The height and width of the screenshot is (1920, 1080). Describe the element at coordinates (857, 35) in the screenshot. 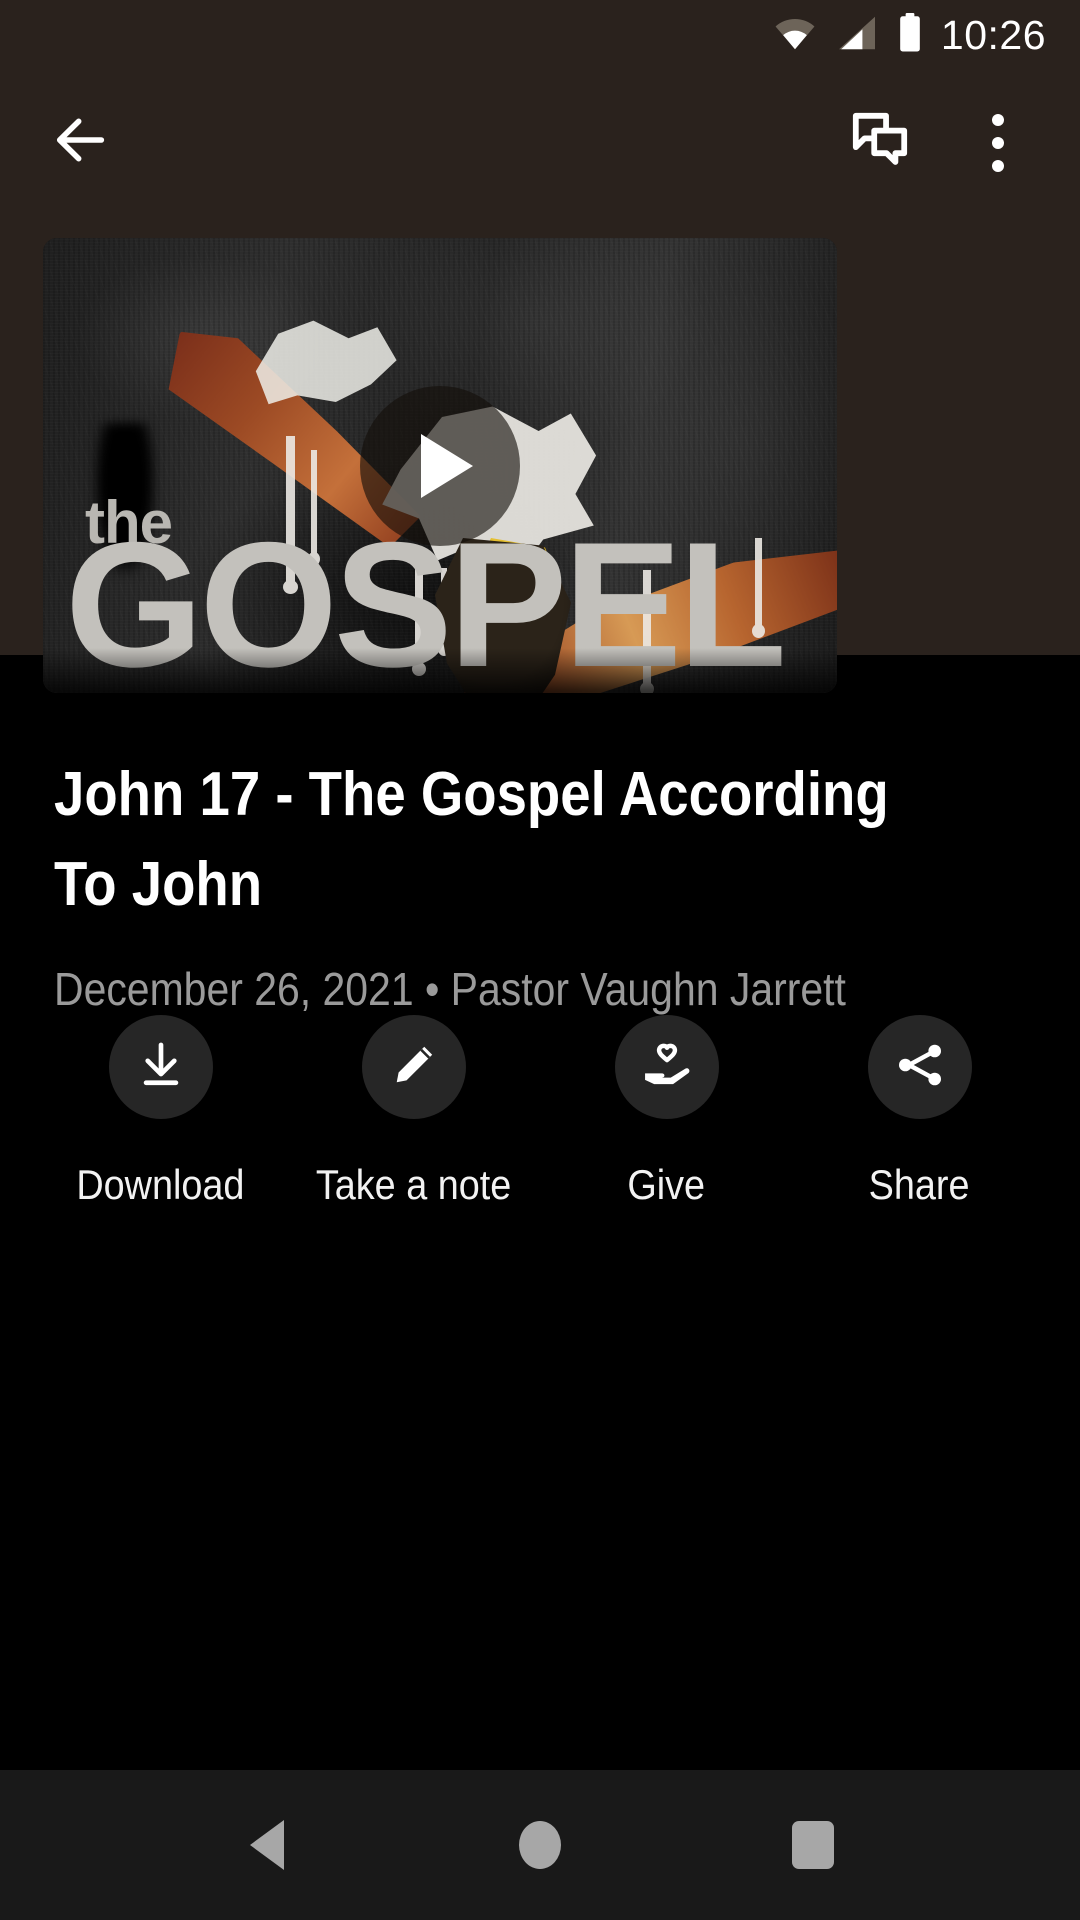

I see `cellular-signal-icon` at that location.